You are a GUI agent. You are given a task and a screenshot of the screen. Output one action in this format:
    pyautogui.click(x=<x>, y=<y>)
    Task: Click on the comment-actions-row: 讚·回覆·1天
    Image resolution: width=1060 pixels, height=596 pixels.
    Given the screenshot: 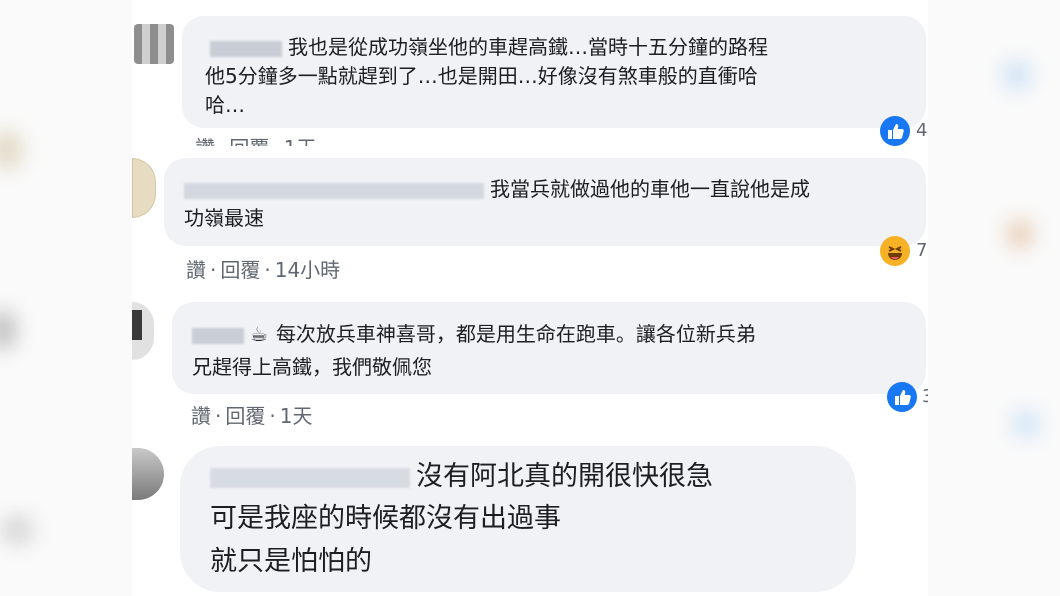 What is the action you would take?
    pyautogui.click(x=251, y=414)
    